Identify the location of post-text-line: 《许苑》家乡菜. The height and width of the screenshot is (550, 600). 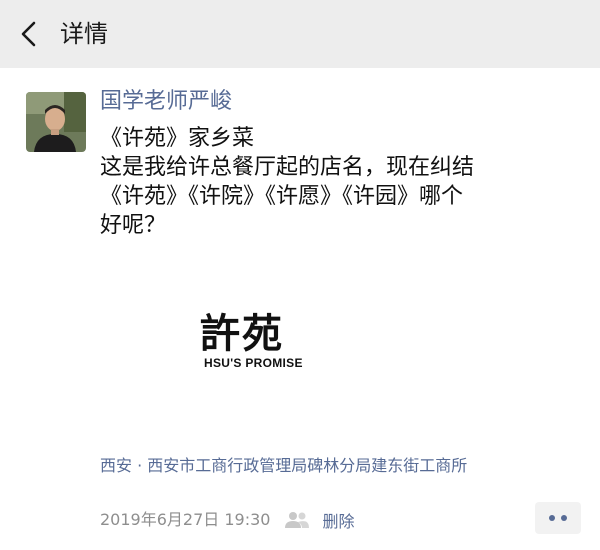
(177, 138).